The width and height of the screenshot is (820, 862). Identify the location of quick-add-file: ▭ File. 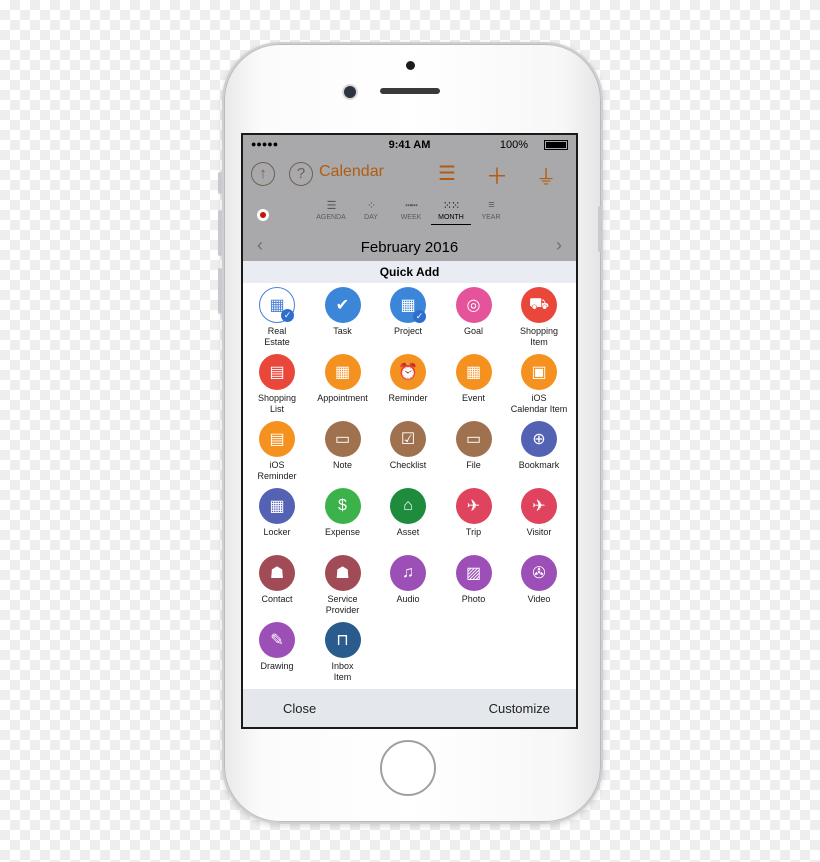
(474, 446).